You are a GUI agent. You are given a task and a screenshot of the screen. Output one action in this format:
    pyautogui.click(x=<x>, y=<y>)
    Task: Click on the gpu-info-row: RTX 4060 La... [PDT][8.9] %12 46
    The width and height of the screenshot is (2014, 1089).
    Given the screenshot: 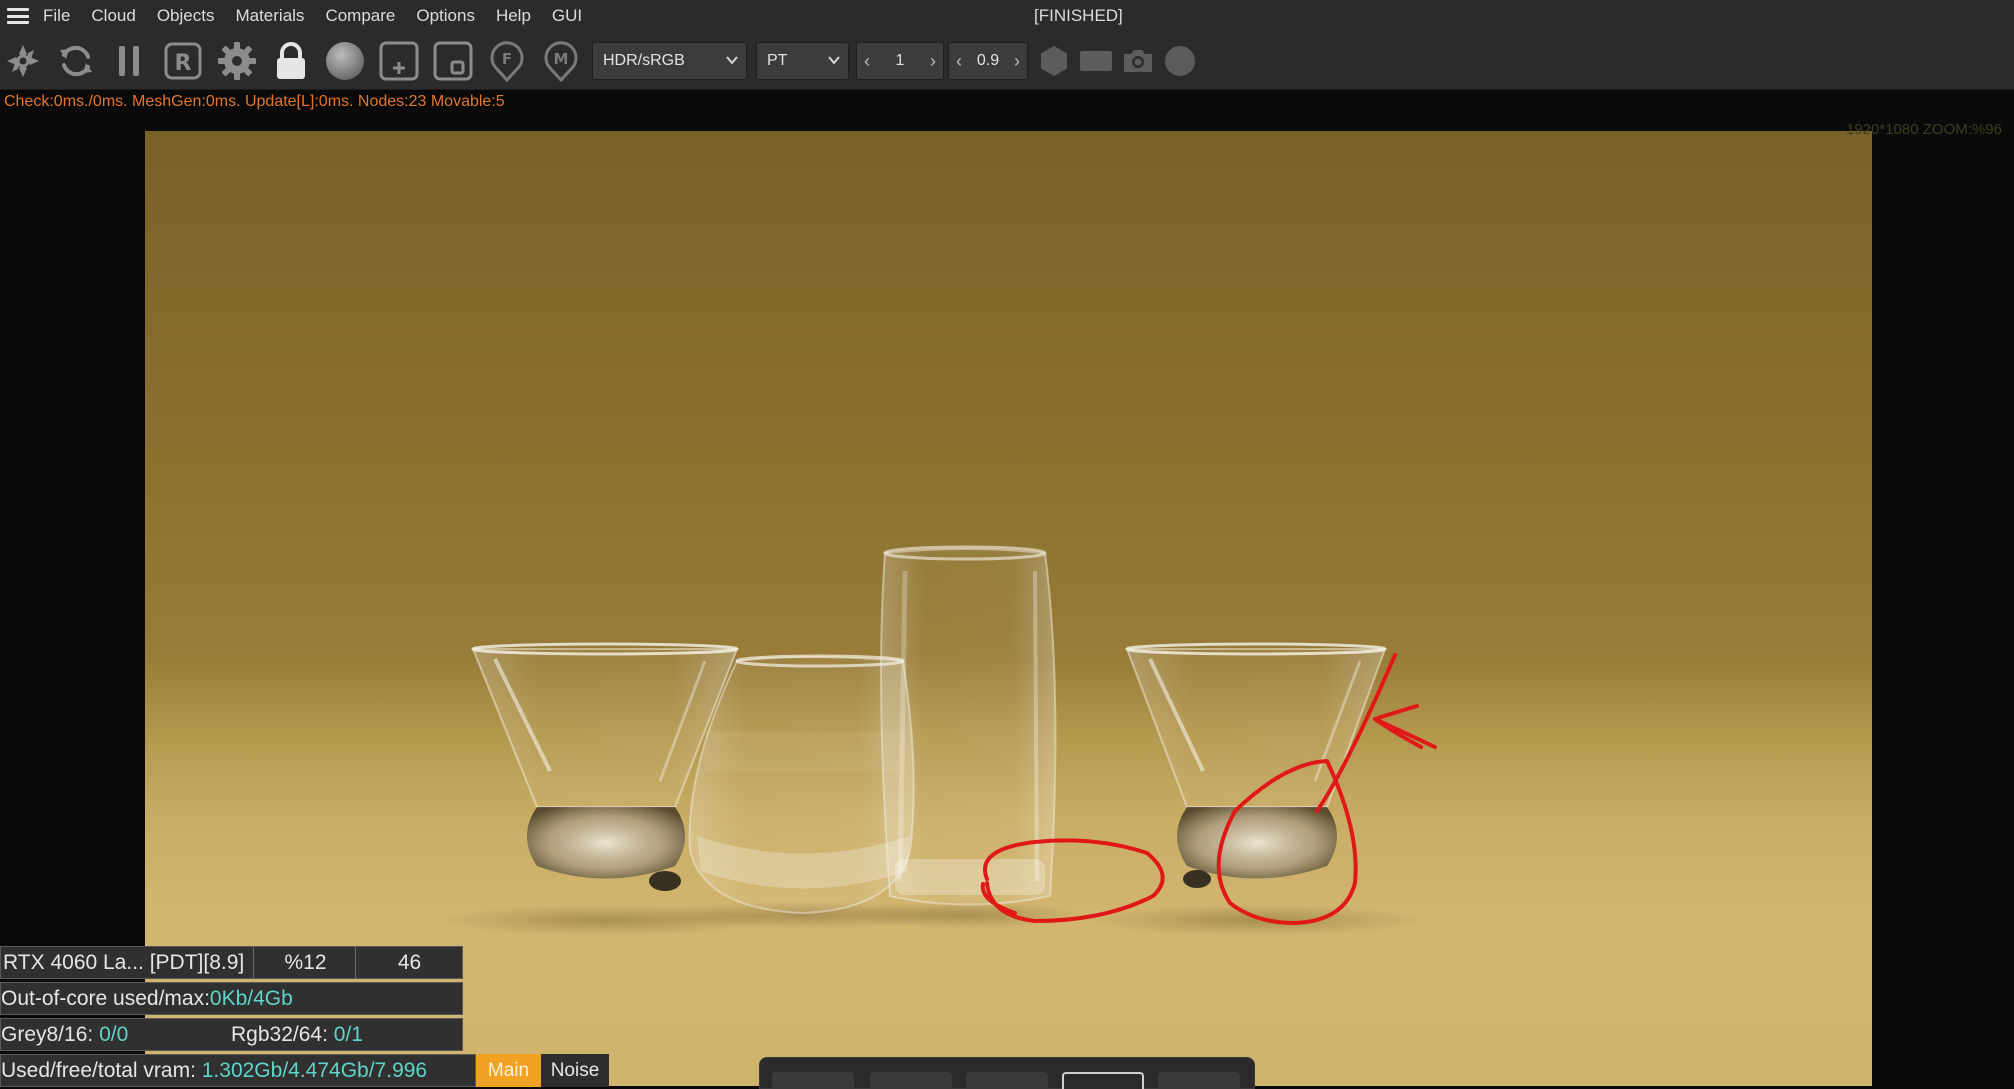 What is the action you would take?
    pyautogui.click(x=231, y=962)
    